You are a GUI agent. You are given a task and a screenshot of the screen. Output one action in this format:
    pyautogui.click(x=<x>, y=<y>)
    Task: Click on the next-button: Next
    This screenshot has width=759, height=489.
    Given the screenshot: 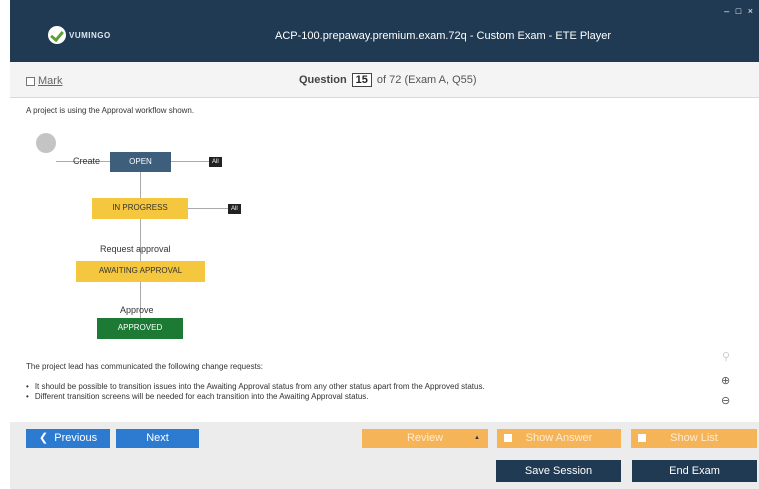 What is the action you would take?
    pyautogui.click(x=157, y=438)
    